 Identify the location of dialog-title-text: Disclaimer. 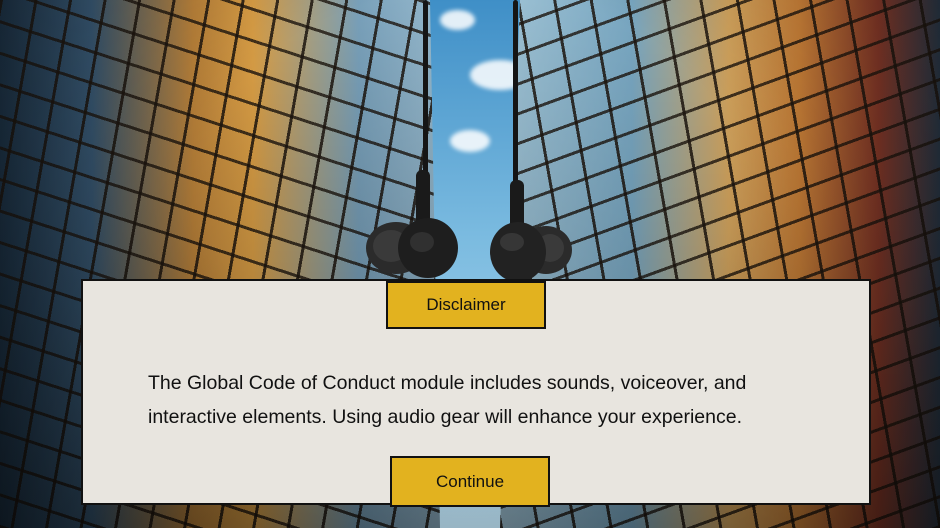
(466, 304).